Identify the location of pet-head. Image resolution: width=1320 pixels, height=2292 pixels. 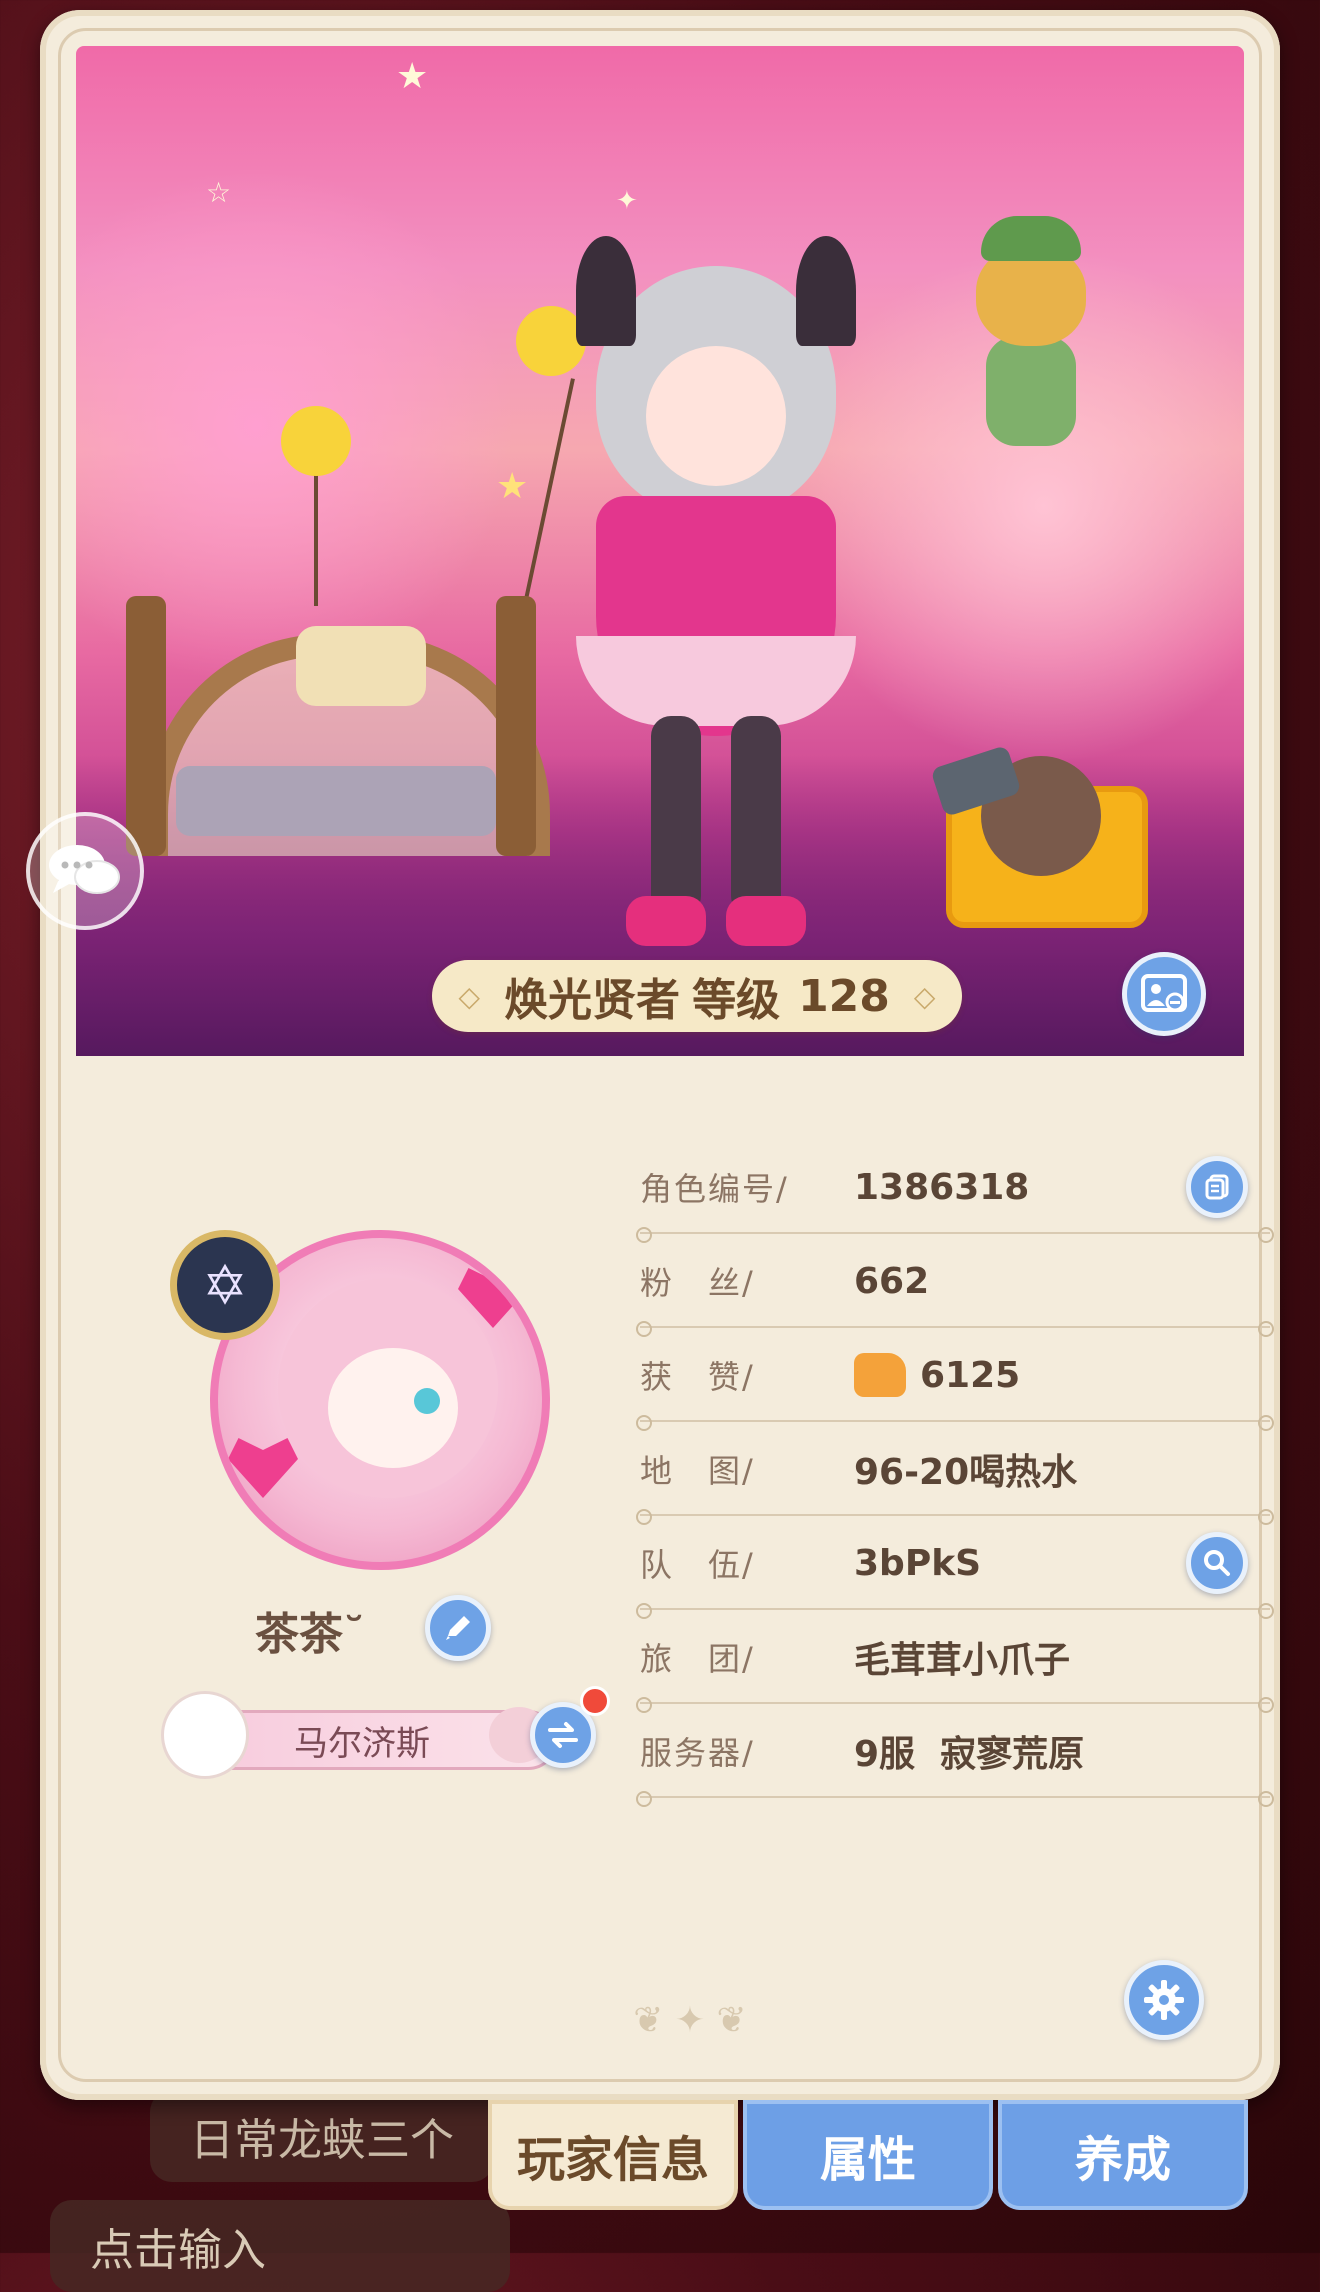
(1031, 296).